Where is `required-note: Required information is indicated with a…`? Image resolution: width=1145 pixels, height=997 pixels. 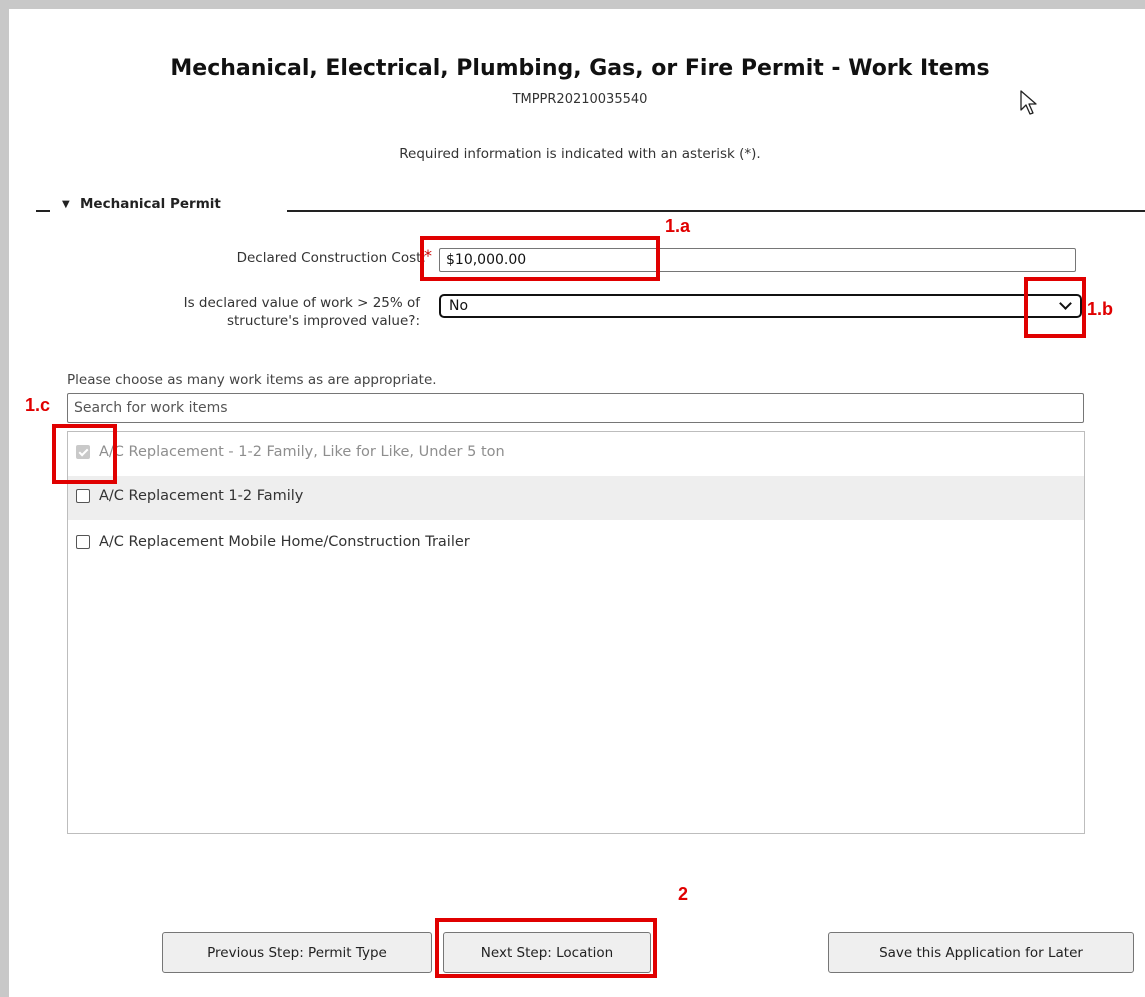 required-note: Required information is indicated with a… is located at coordinates (580, 154).